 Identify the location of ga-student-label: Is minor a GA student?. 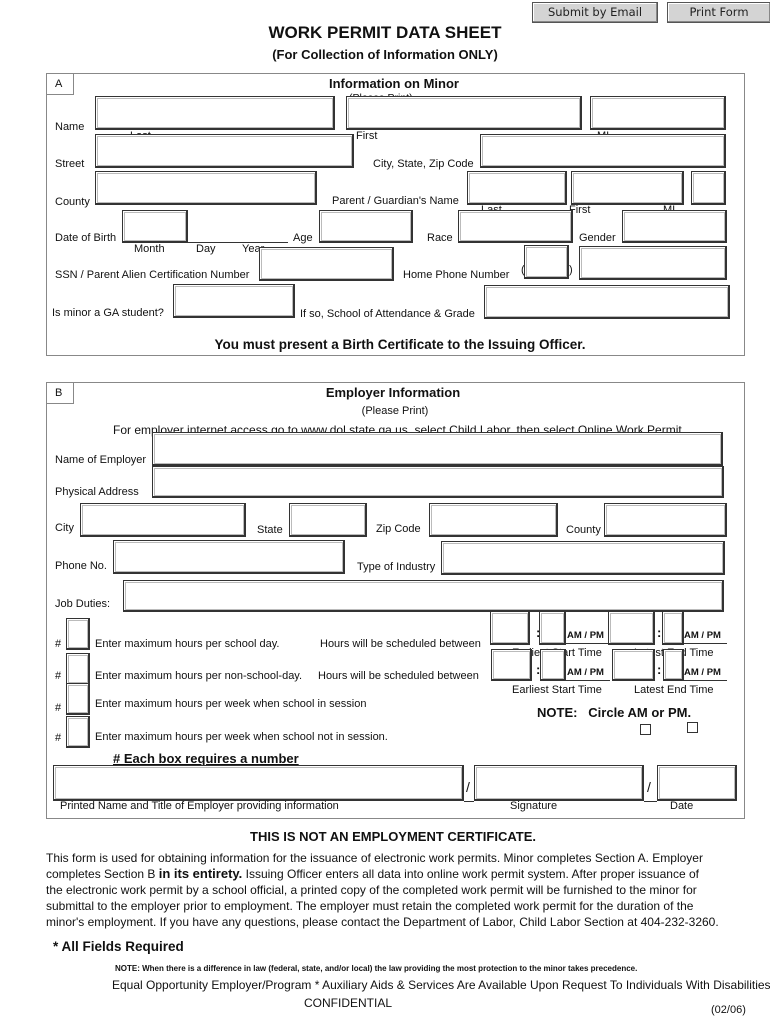
(108, 313).